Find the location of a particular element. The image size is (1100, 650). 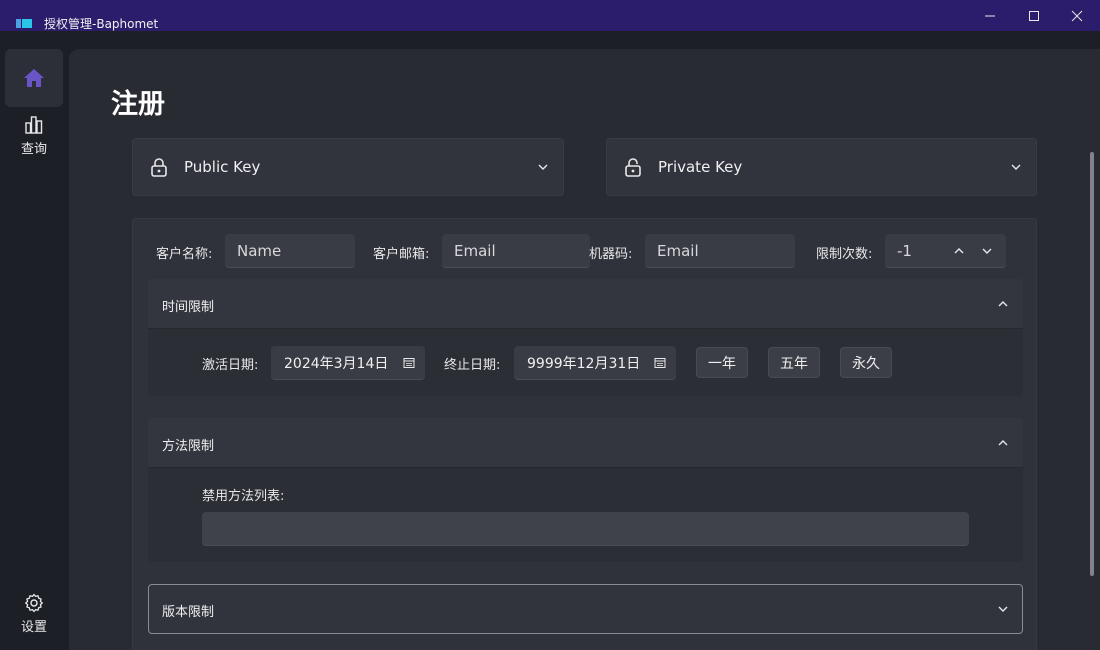

activation-date-label: 激活日期: is located at coordinates (230, 365).